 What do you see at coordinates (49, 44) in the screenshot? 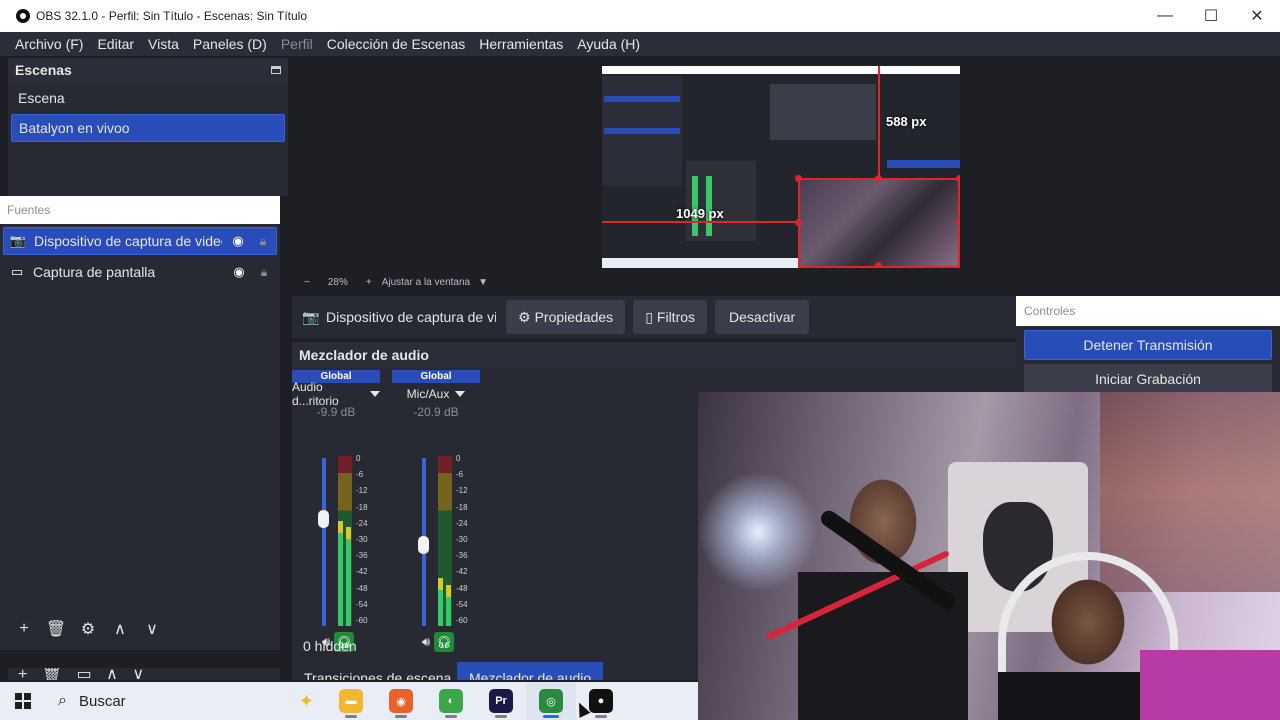
I see `menu-archivo: Archivo (F)` at bounding box center [49, 44].